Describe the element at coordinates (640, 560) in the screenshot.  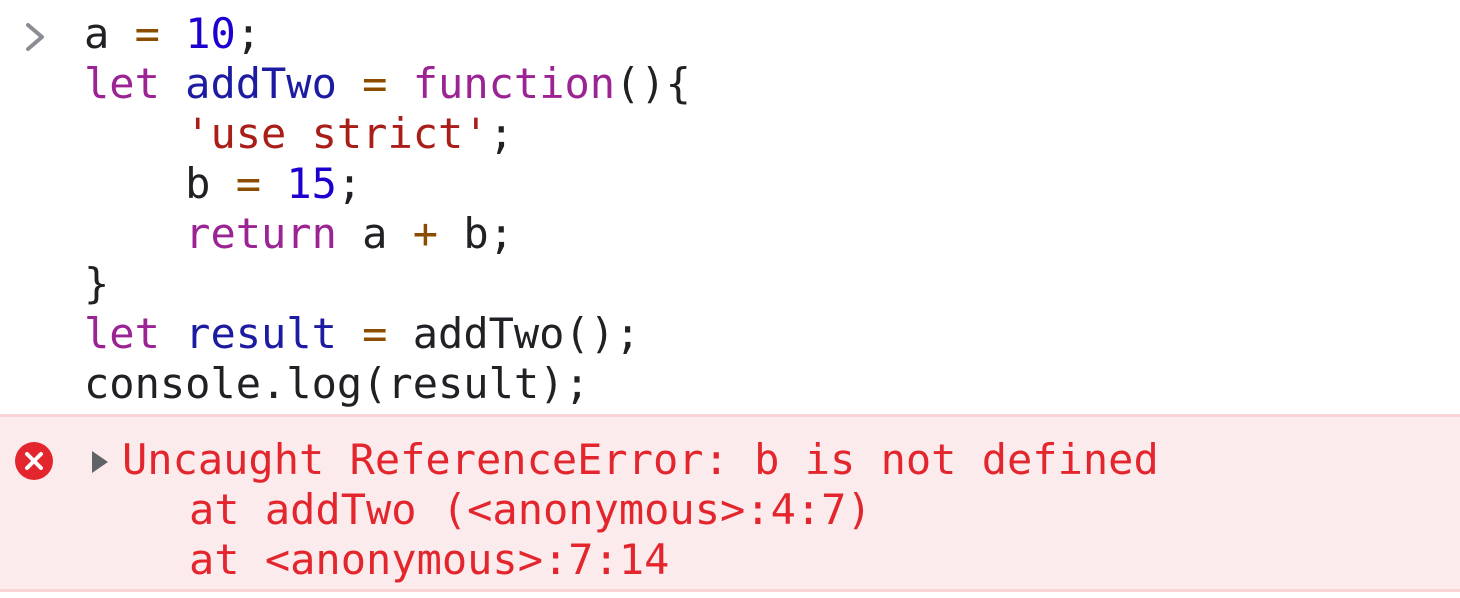
I see `stack-trace-line: at <anonymous>:7:14` at that location.